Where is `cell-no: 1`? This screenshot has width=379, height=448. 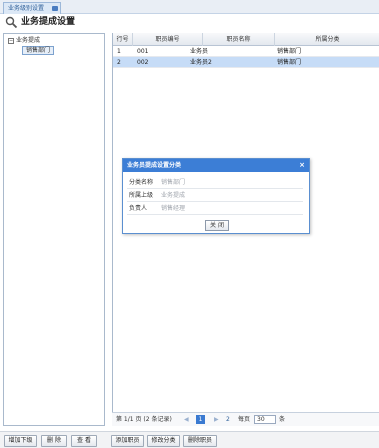
cell-no: 1 is located at coordinates (119, 51).